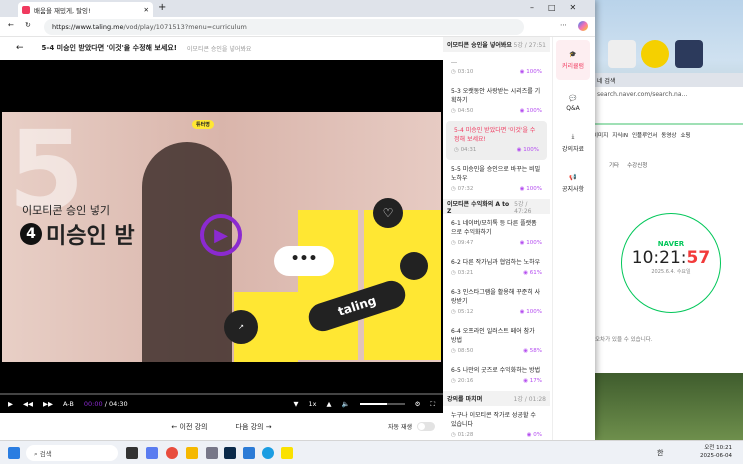  What do you see at coordinates (667, 80) in the screenshot?
I see `naver-tab: 네 검색` at bounding box center [667, 80].